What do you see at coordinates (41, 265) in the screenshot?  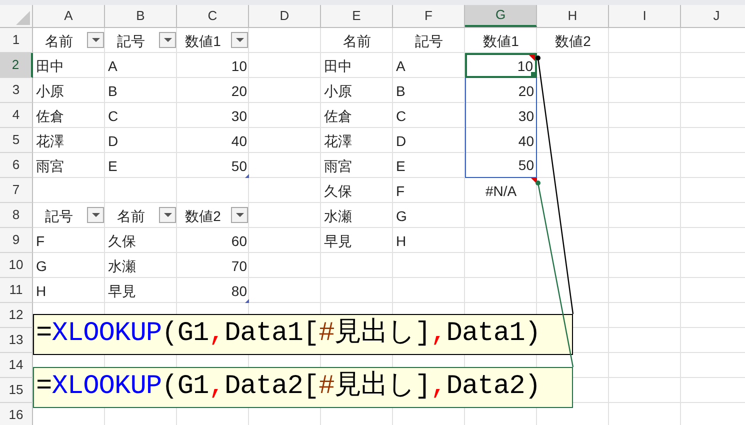 I see `cell-text: G` at bounding box center [41, 265].